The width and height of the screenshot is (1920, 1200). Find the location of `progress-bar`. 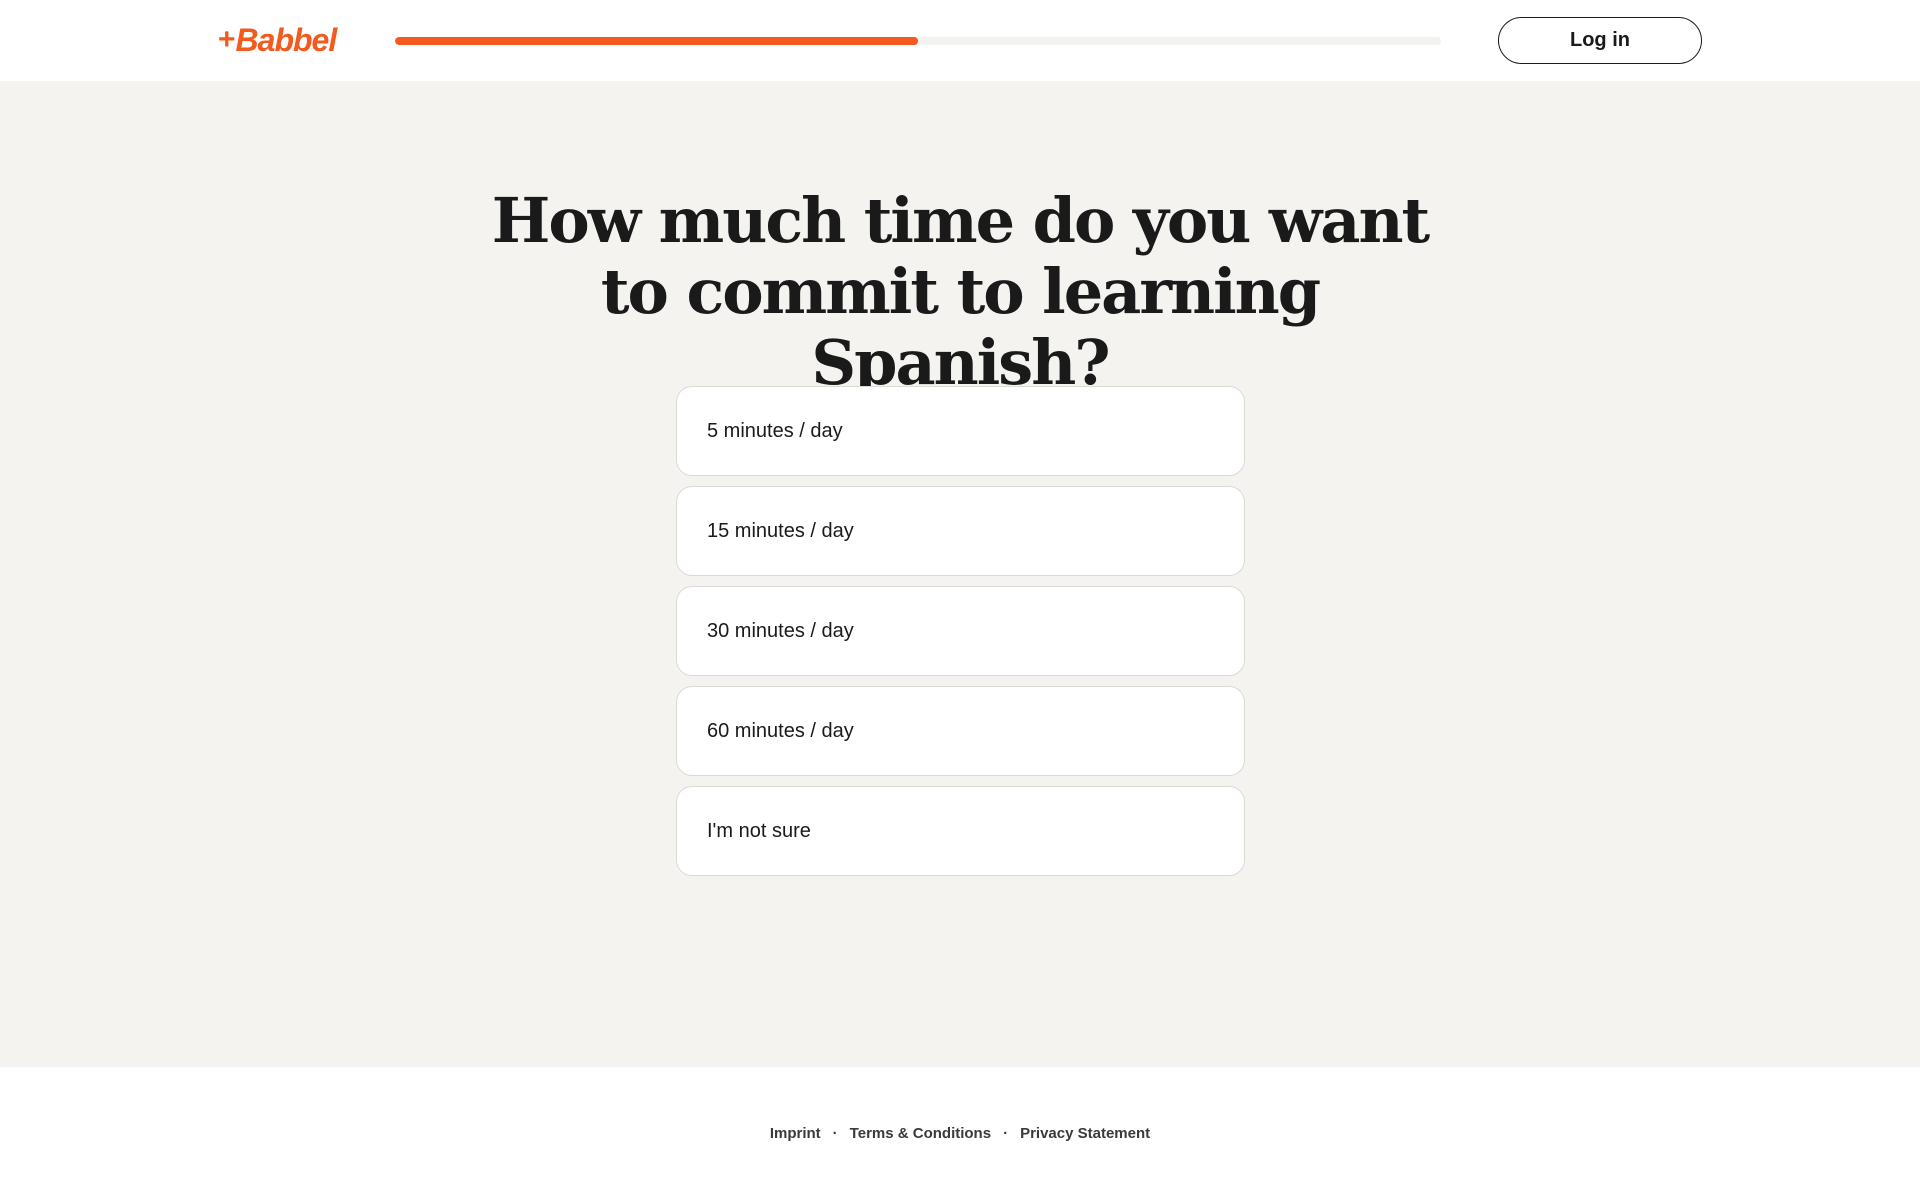

progress-bar is located at coordinates (918, 41).